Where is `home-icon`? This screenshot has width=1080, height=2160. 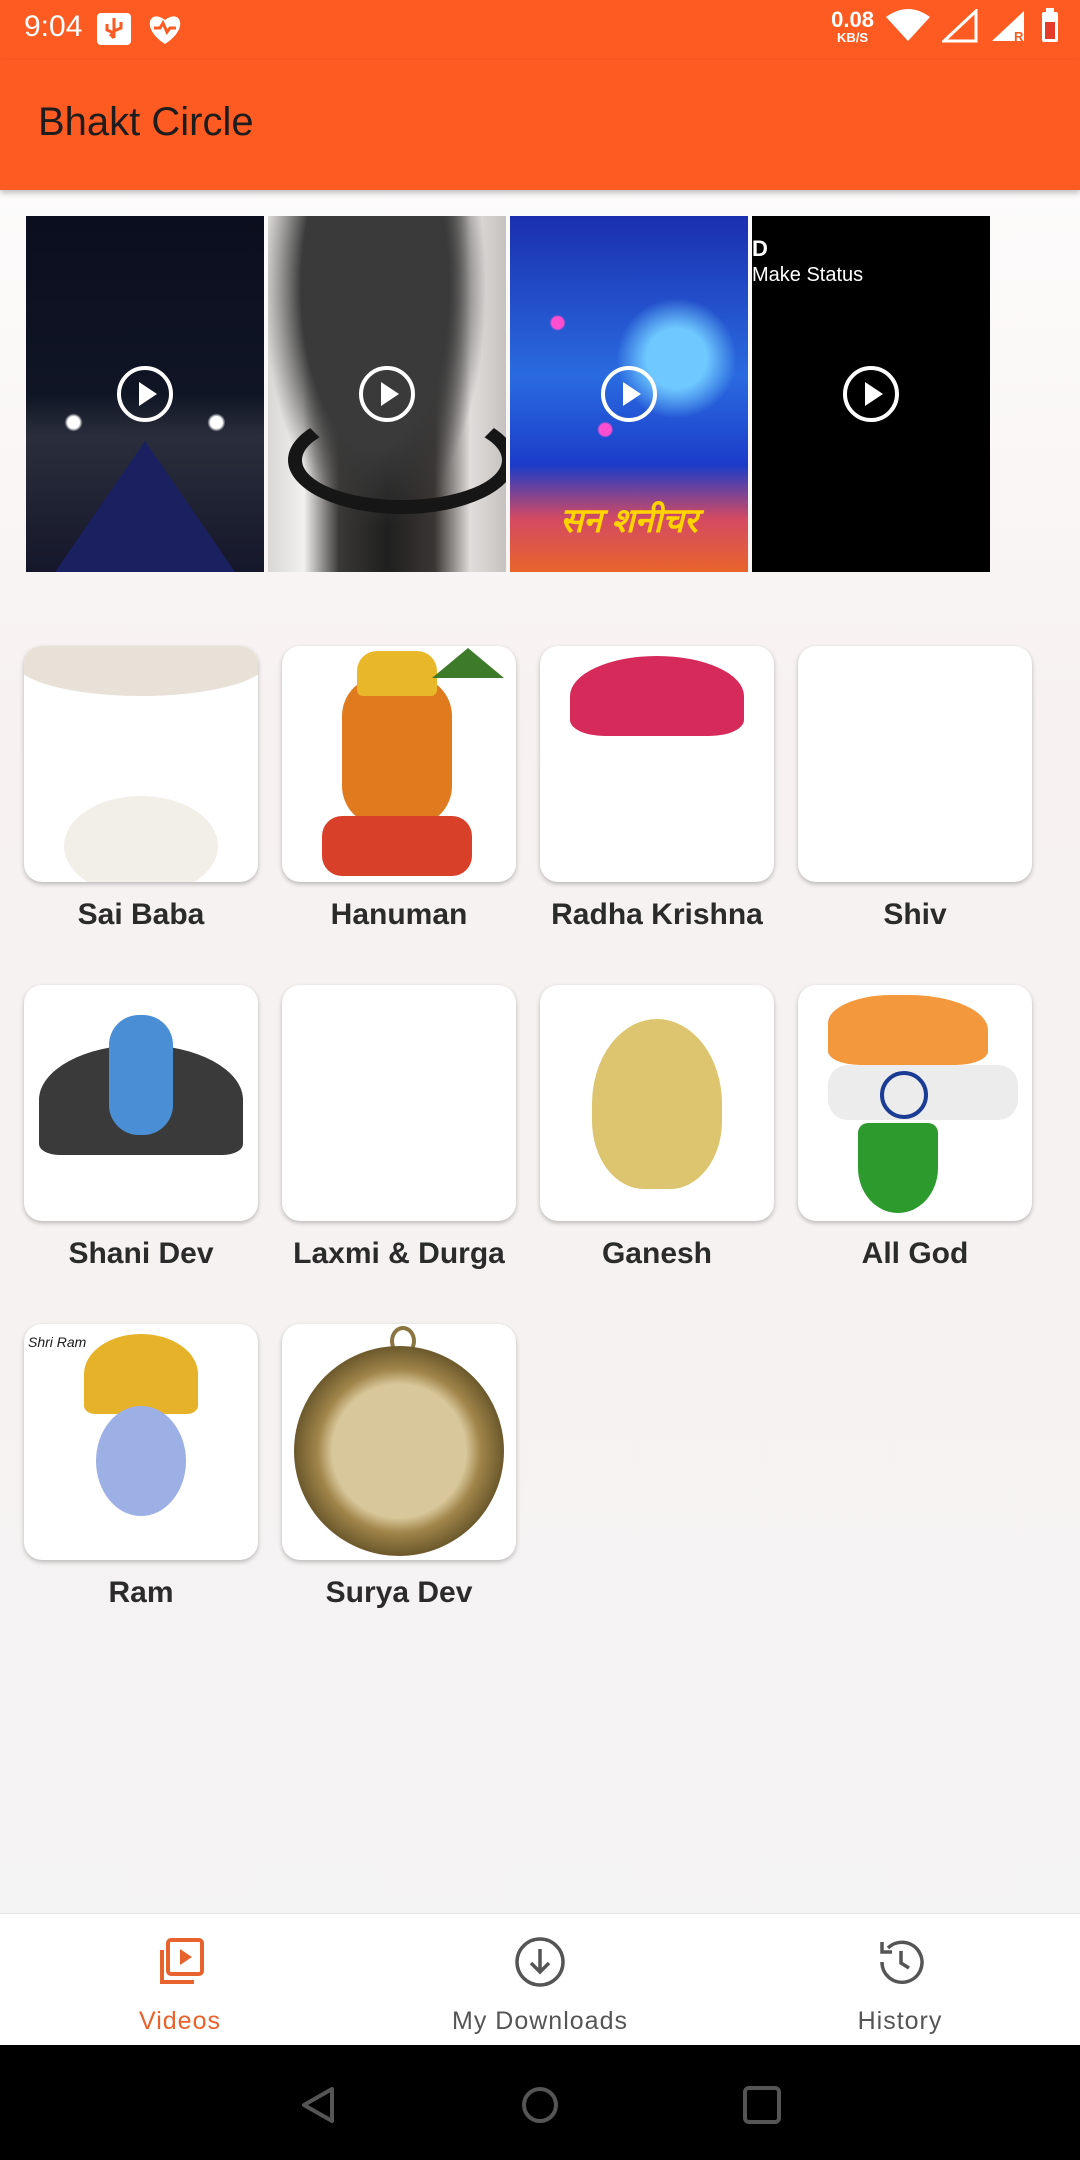
home-icon is located at coordinates (540, 2105).